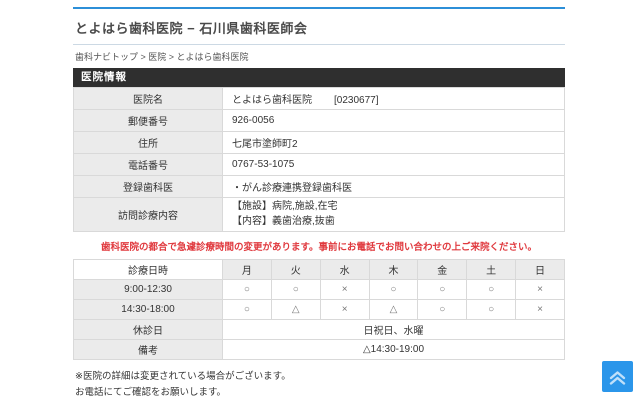 The height and width of the screenshot is (400, 640). I want to click on closed-days-row: 休診日 日祝日、水曜, so click(319, 329).